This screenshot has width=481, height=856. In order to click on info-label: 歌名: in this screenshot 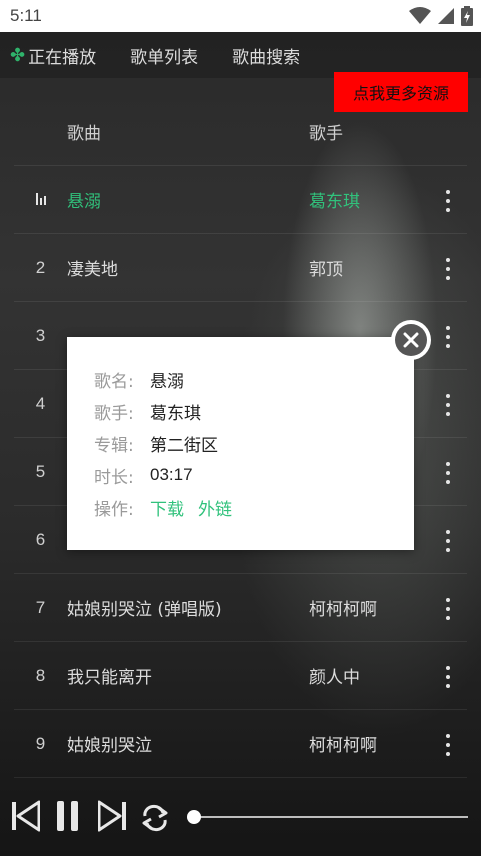, I will do `click(114, 381)`.